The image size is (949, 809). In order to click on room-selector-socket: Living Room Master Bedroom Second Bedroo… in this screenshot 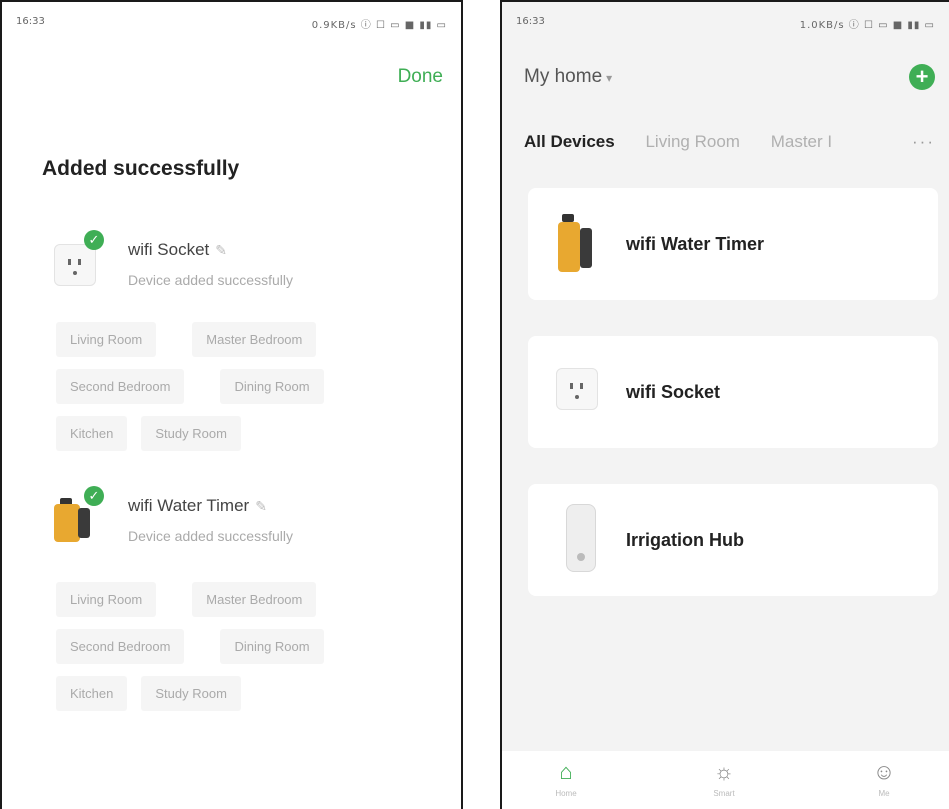, I will do `click(221, 392)`.